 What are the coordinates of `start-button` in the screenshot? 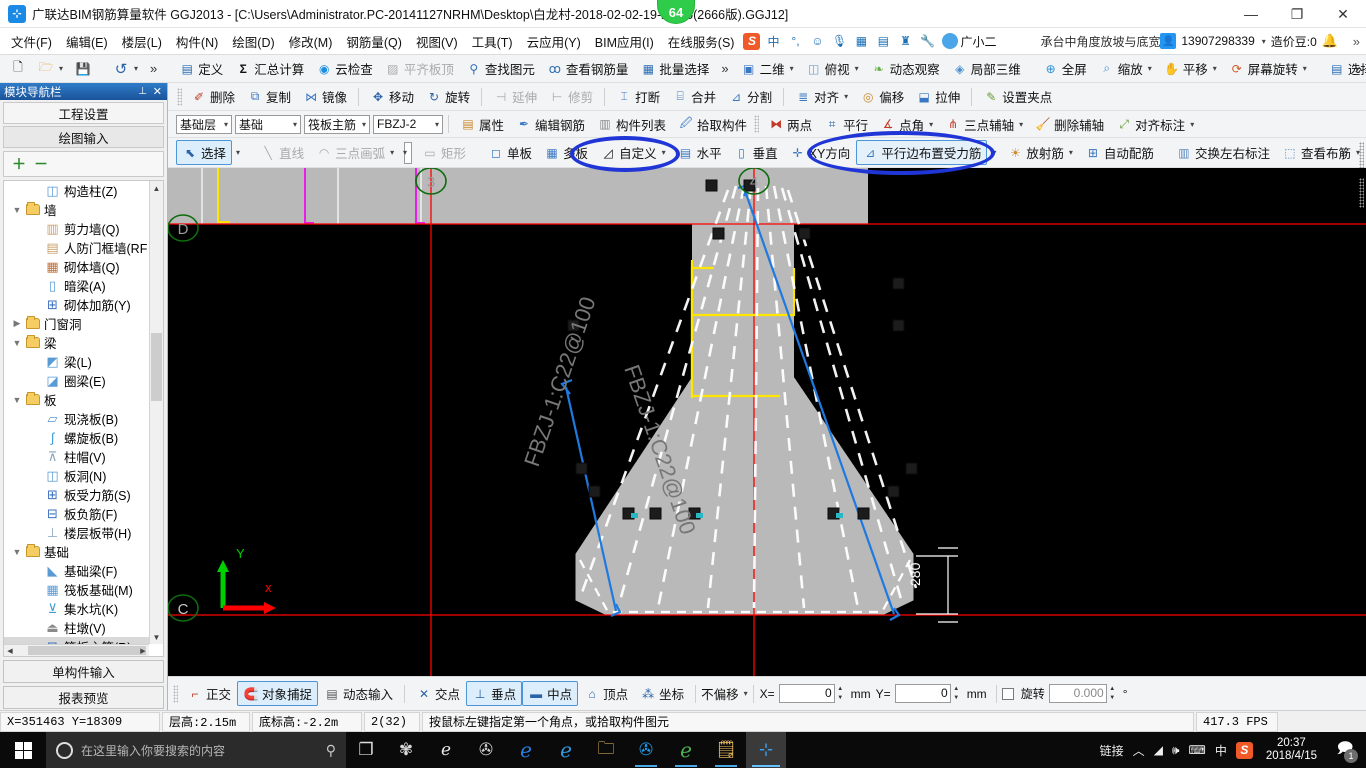 It's located at (23, 750).